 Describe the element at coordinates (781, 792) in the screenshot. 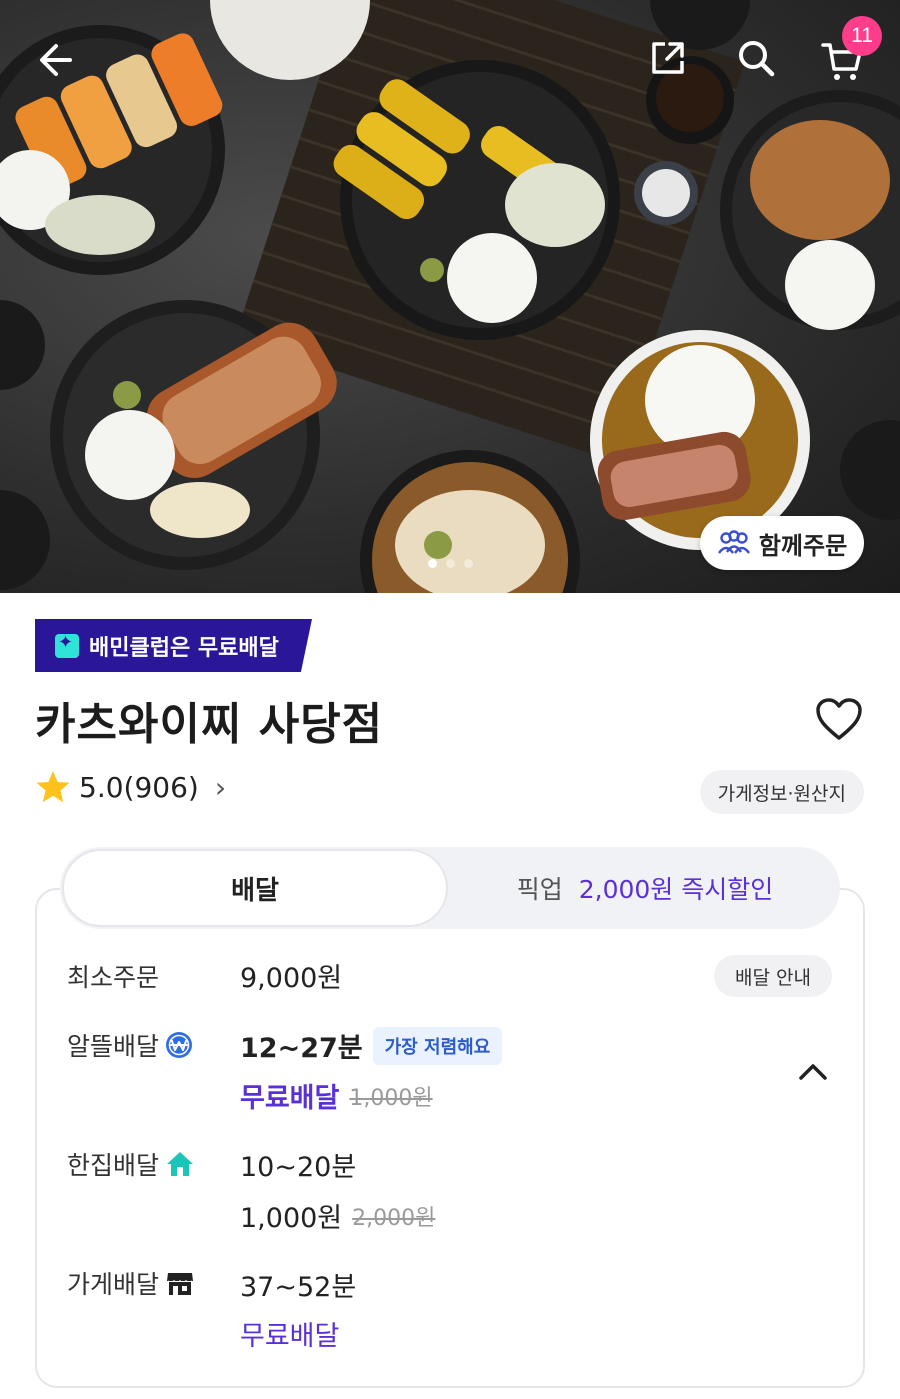

I see `store-info-button: 가게정보·원산지` at that location.